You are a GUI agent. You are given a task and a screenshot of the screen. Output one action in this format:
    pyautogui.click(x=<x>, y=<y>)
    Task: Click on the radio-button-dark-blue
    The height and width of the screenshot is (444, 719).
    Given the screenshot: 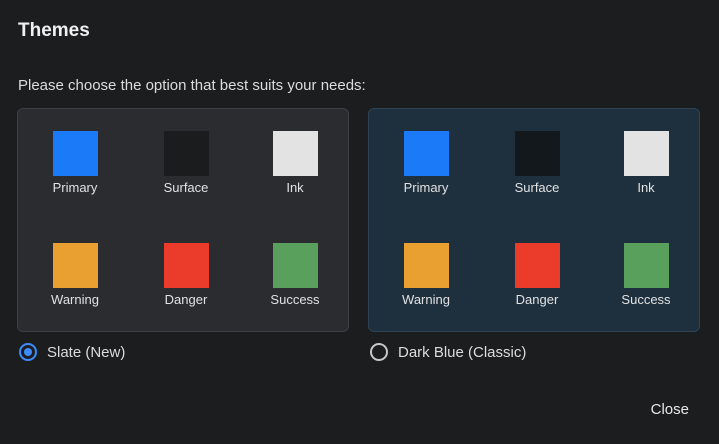 What is the action you would take?
    pyautogui.click(x=379, y=352)
    